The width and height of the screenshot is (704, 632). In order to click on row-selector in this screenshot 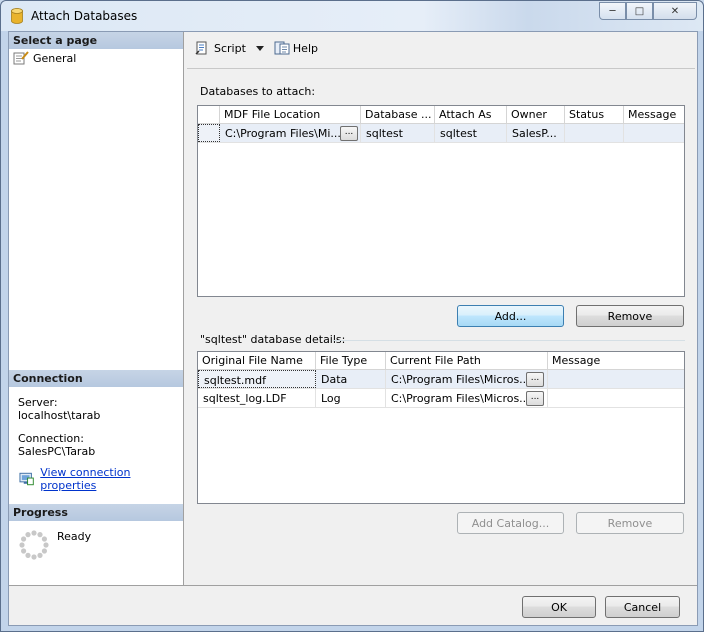, I will do `click(209, 133)`.